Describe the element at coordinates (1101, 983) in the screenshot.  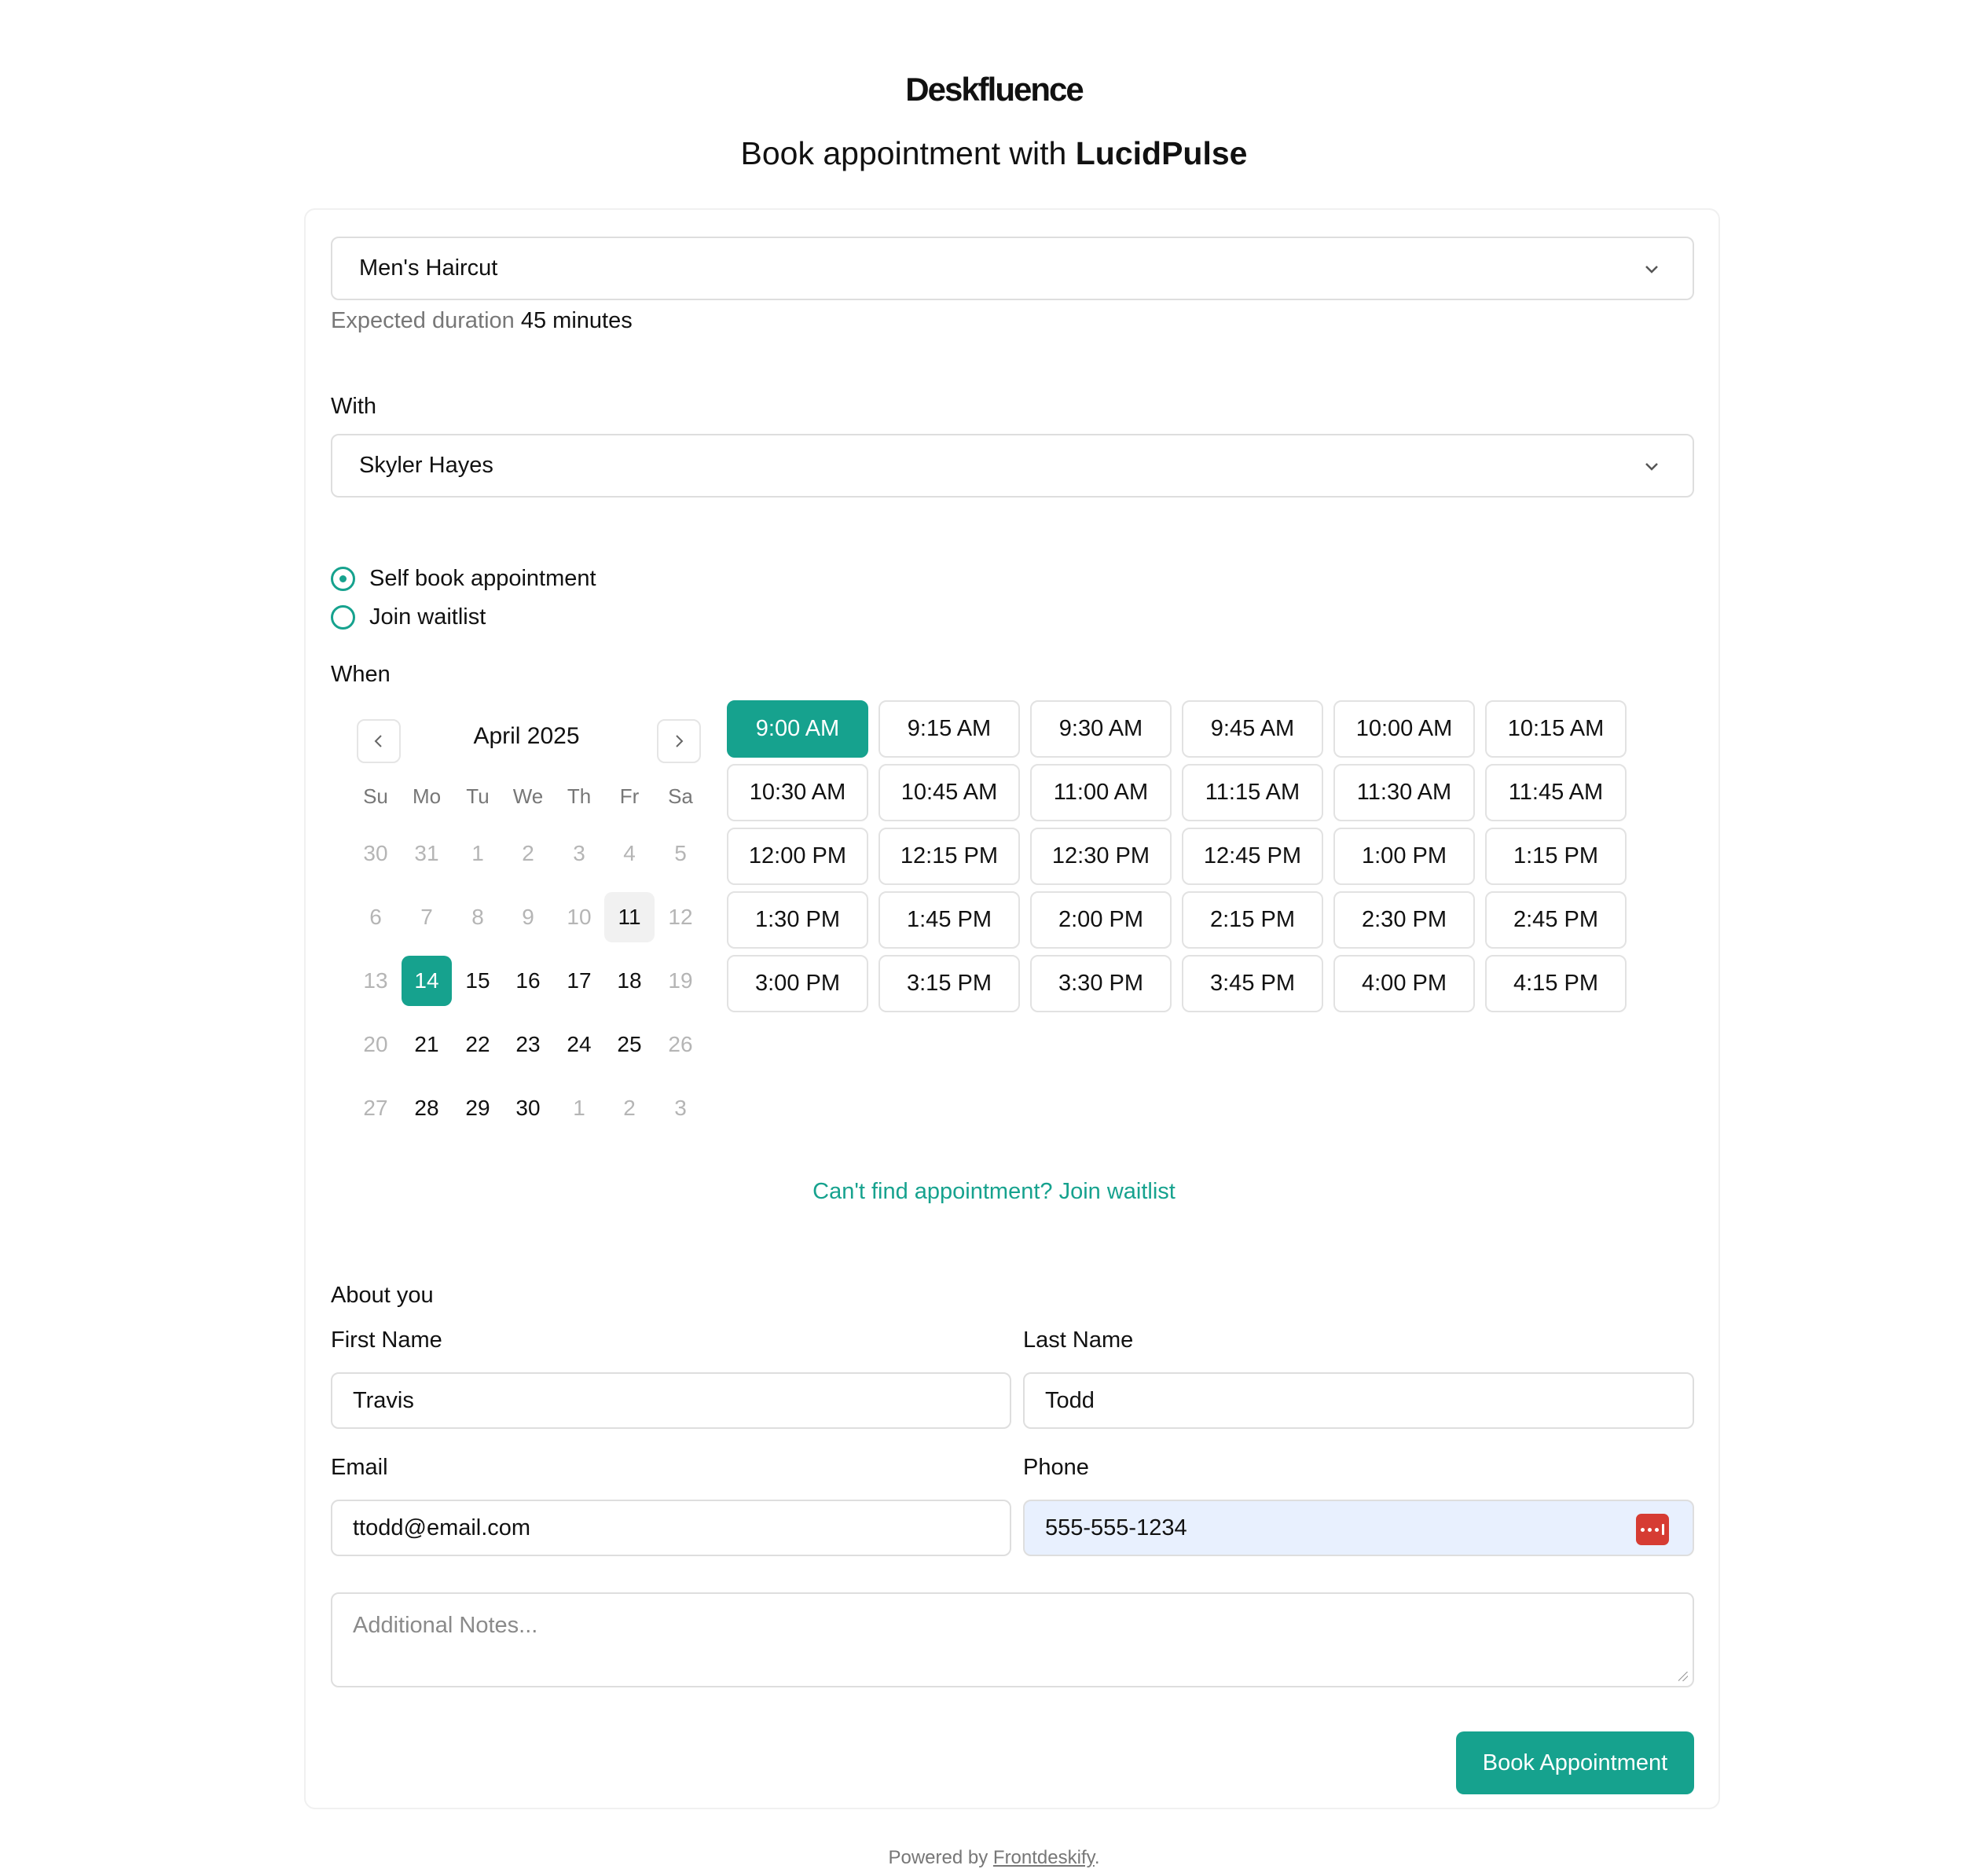
I see `time-slot-button: 3:30 PM` at that location.